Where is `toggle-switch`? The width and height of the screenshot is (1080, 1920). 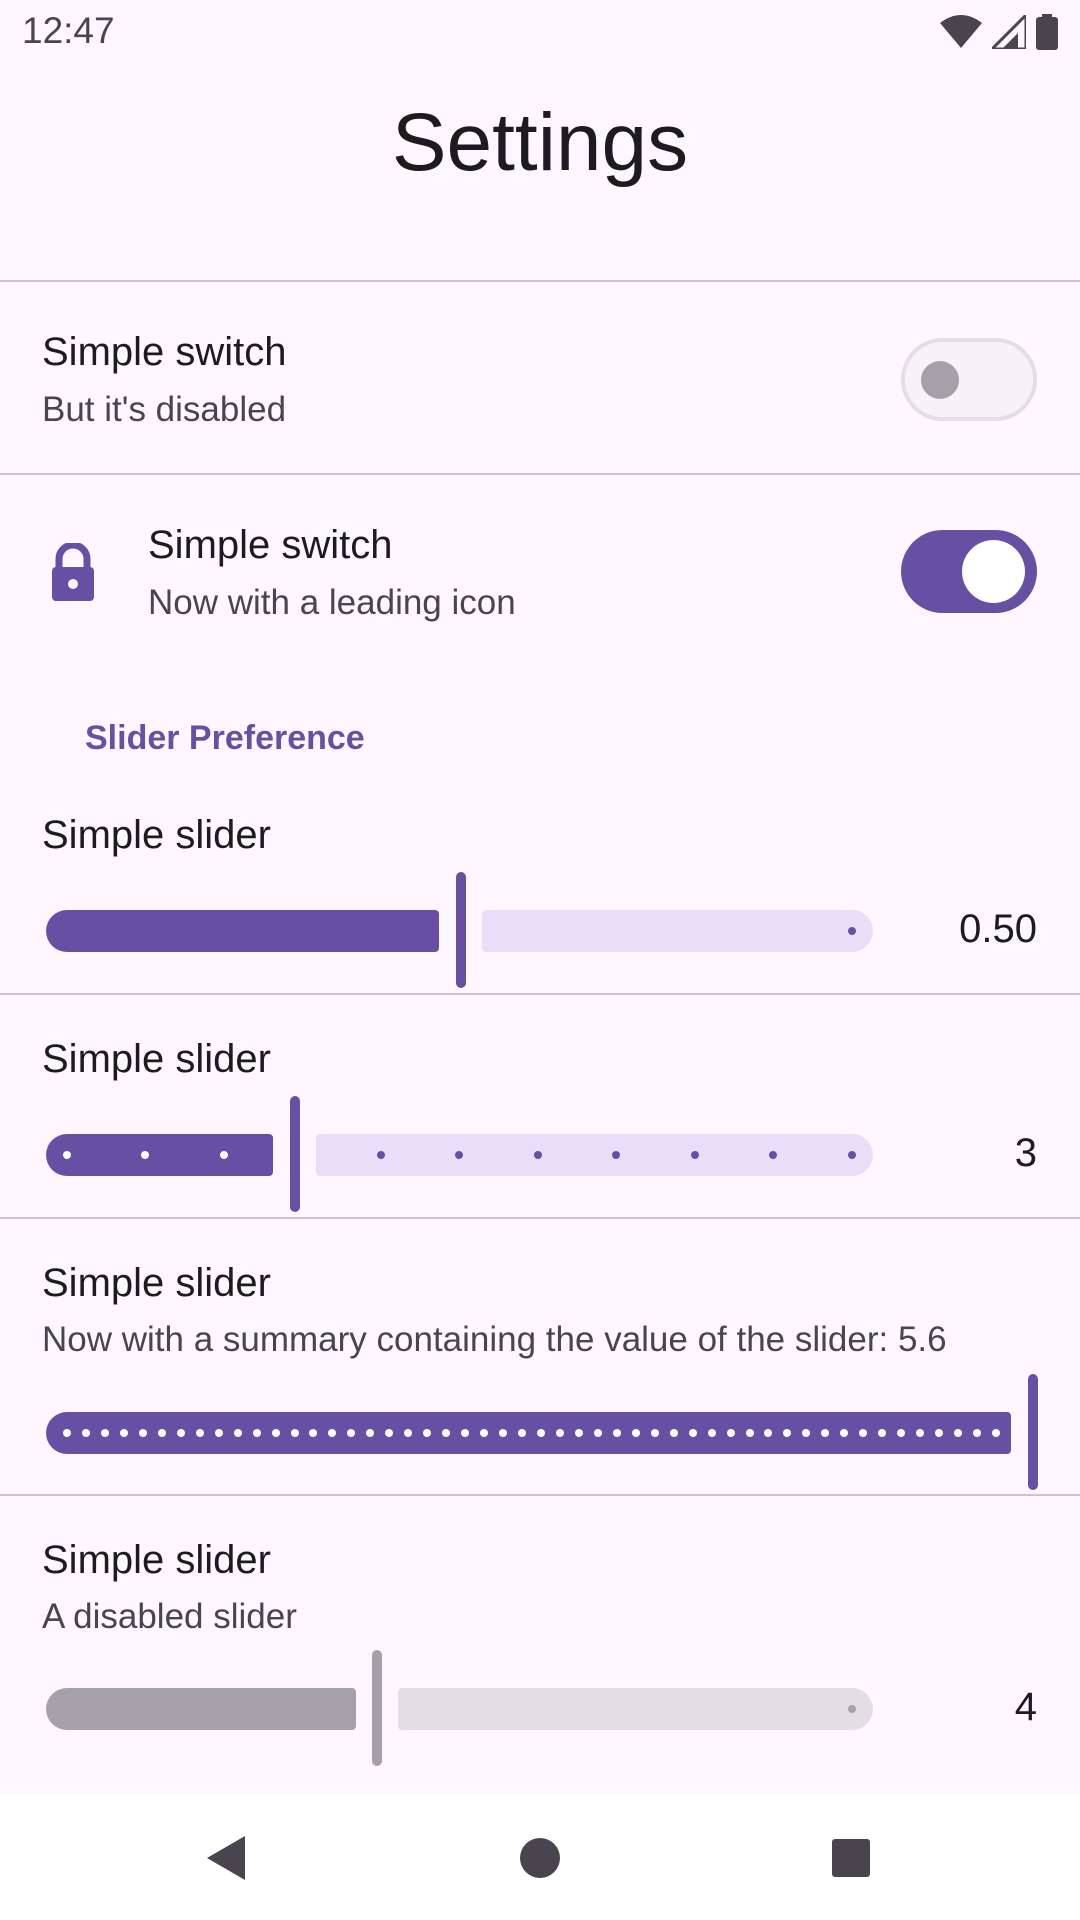 toggle-switch is located at coordinates (969, 571).